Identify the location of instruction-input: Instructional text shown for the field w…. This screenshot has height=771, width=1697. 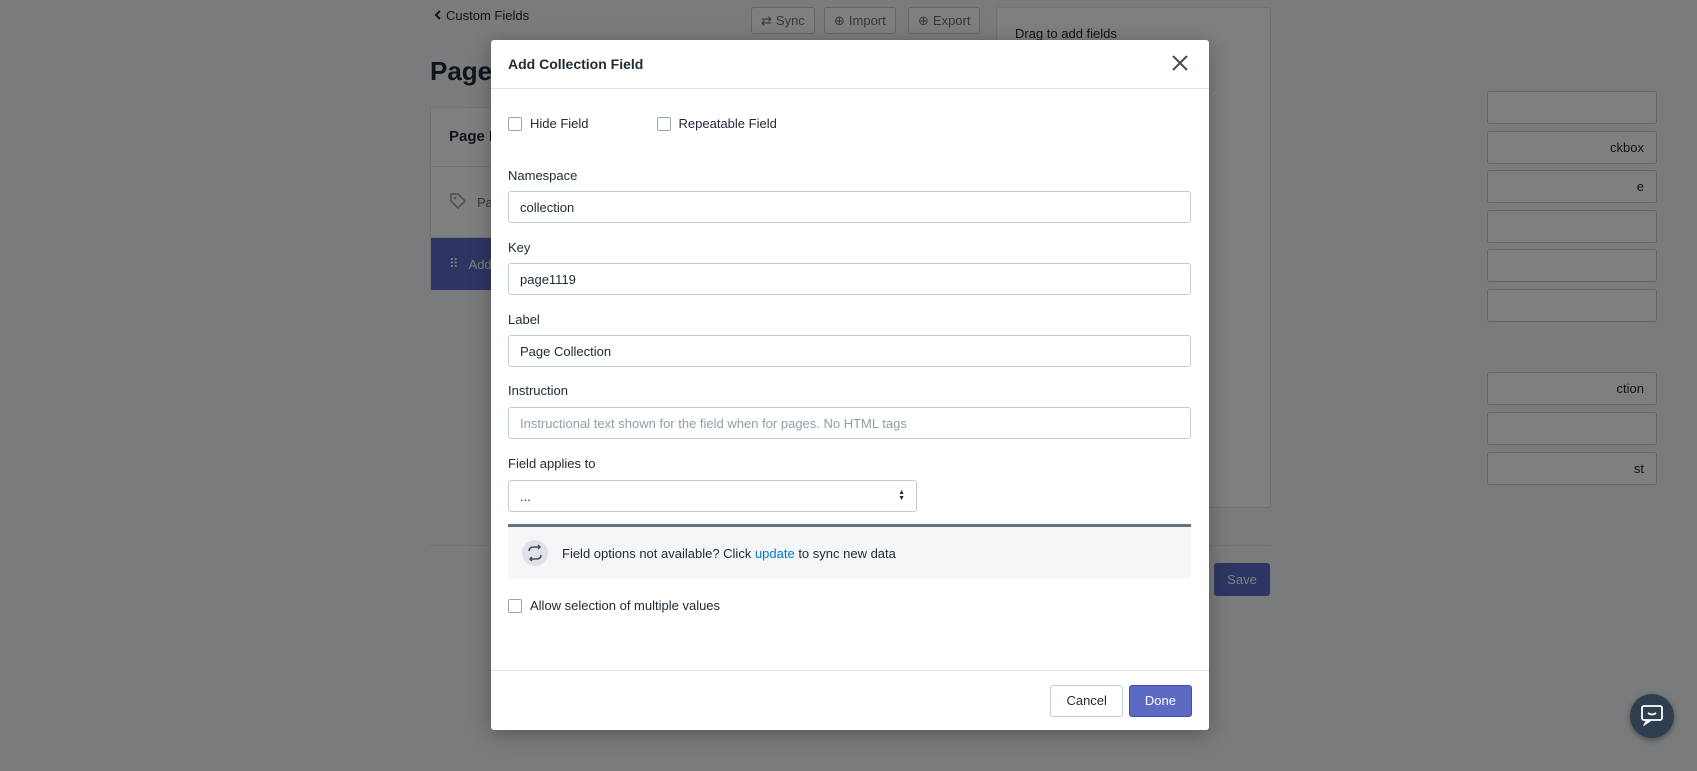
(849, 423).